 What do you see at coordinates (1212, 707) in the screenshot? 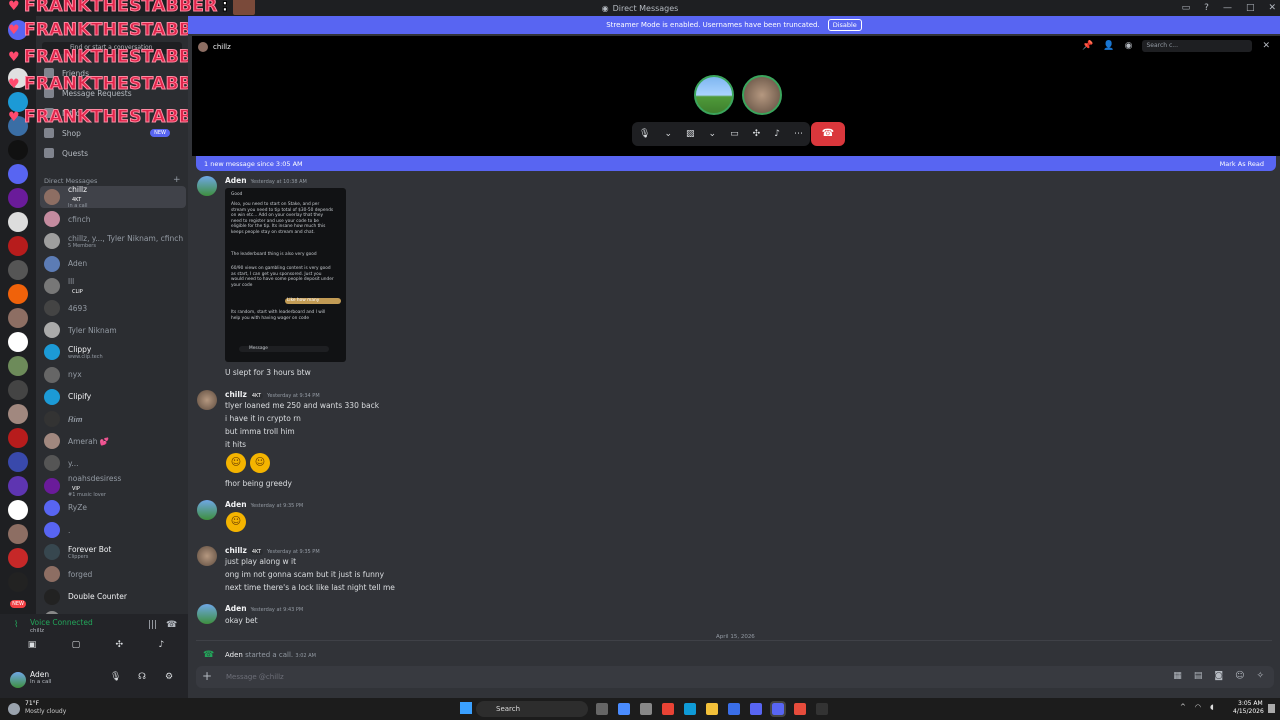
I see `volume-icon: ◖` at bounding box center [1212, 707].